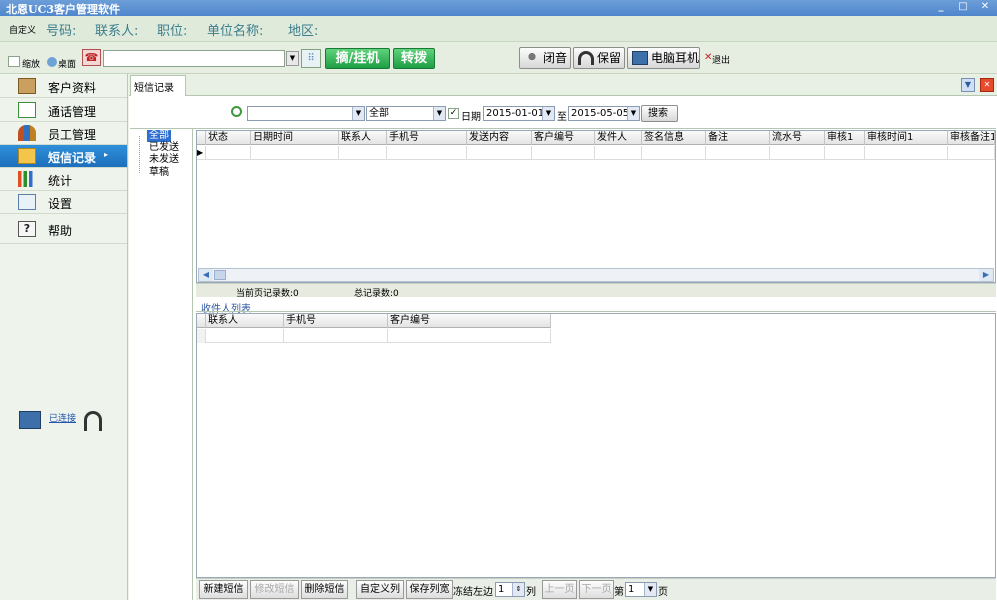  What do you see at coordinates (14, 61) in the screenshot?
I see `shrink-checkbox` at bounding box center [14, 61].